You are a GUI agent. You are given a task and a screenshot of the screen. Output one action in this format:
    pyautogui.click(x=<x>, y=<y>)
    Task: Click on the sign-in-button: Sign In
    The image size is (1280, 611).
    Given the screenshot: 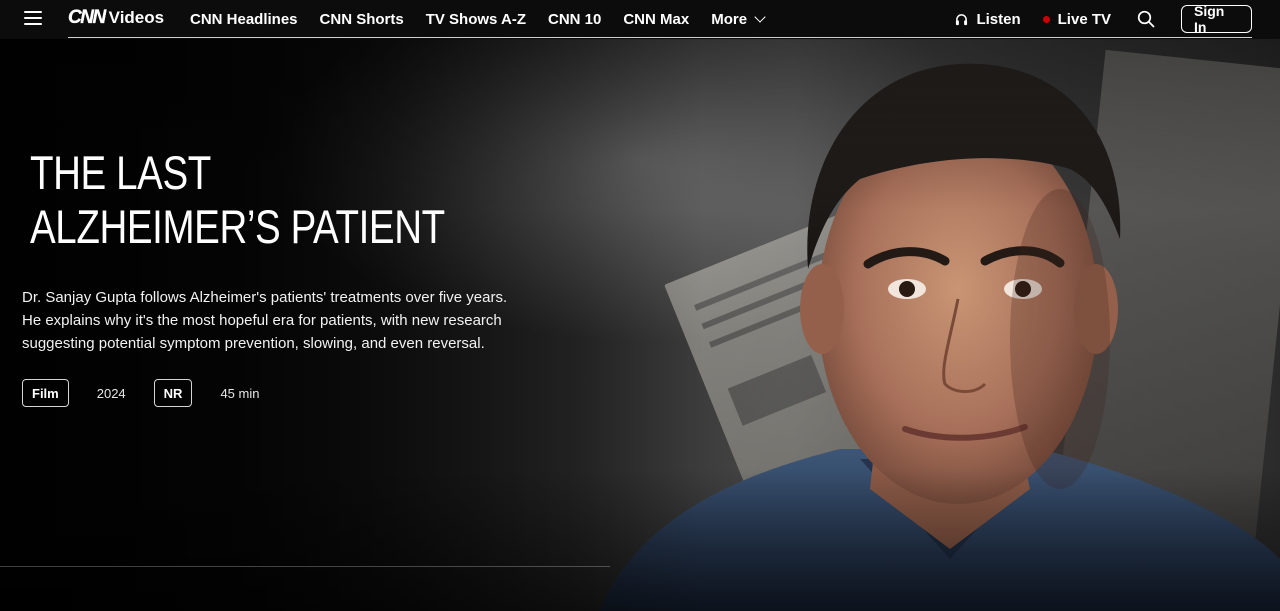 What is the action you would take?
    pyautogui.click(x=1216, y=19)
    